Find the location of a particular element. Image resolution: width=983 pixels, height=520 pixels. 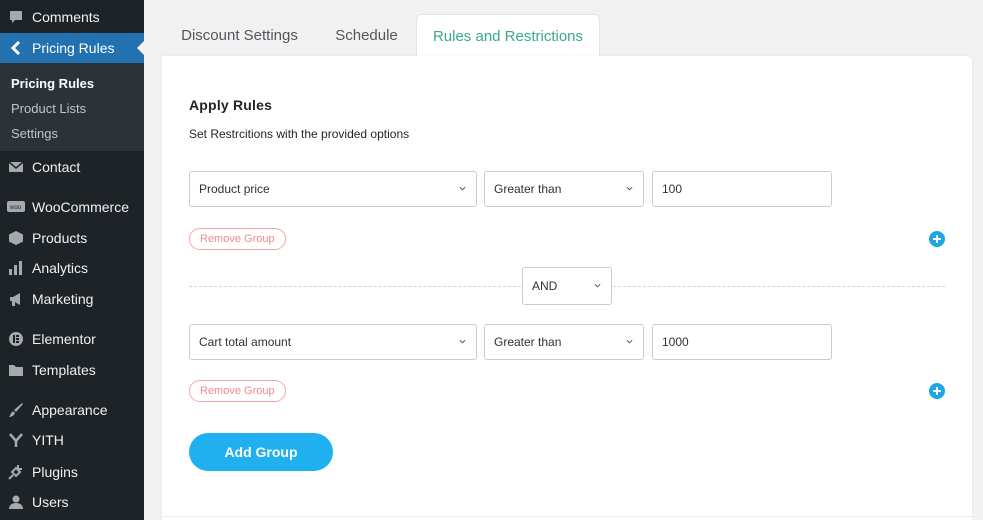

elementor-icon is located at coordinates (16, 339).